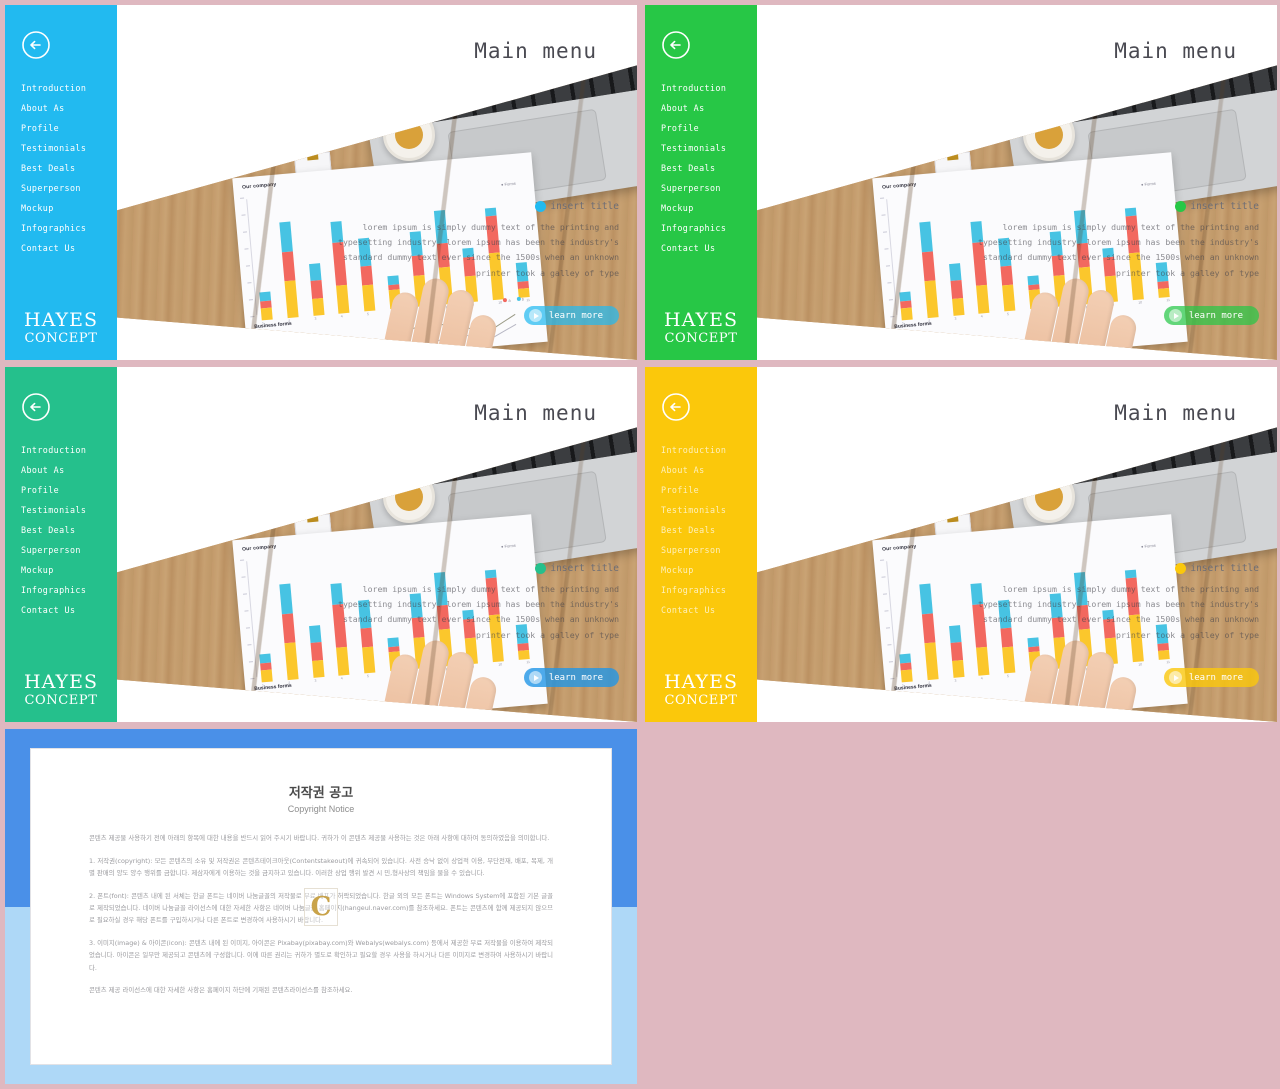  I want to click on coffee-cup, so click(409, 135).